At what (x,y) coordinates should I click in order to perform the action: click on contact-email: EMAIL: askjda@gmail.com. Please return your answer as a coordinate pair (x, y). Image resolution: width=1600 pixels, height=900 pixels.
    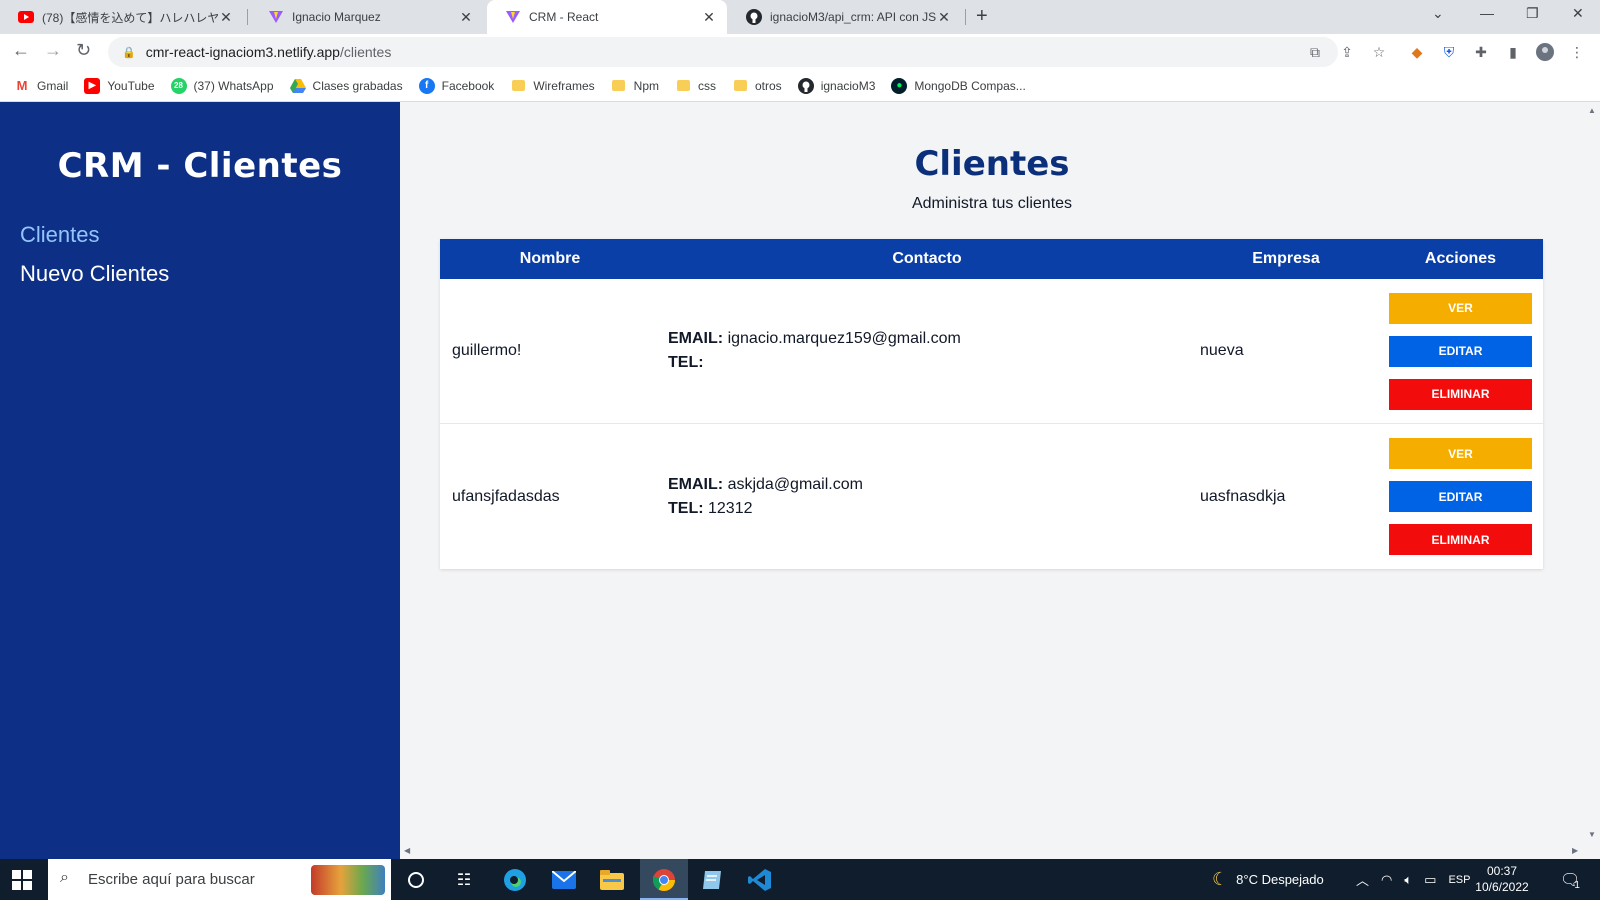
    Looking at the image, I should click on (931, 485).